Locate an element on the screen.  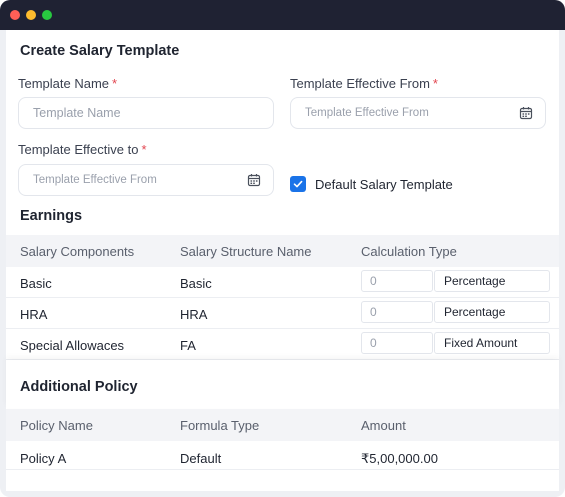
policy-name-cell: Policy A is located at coordinates (43, 458).